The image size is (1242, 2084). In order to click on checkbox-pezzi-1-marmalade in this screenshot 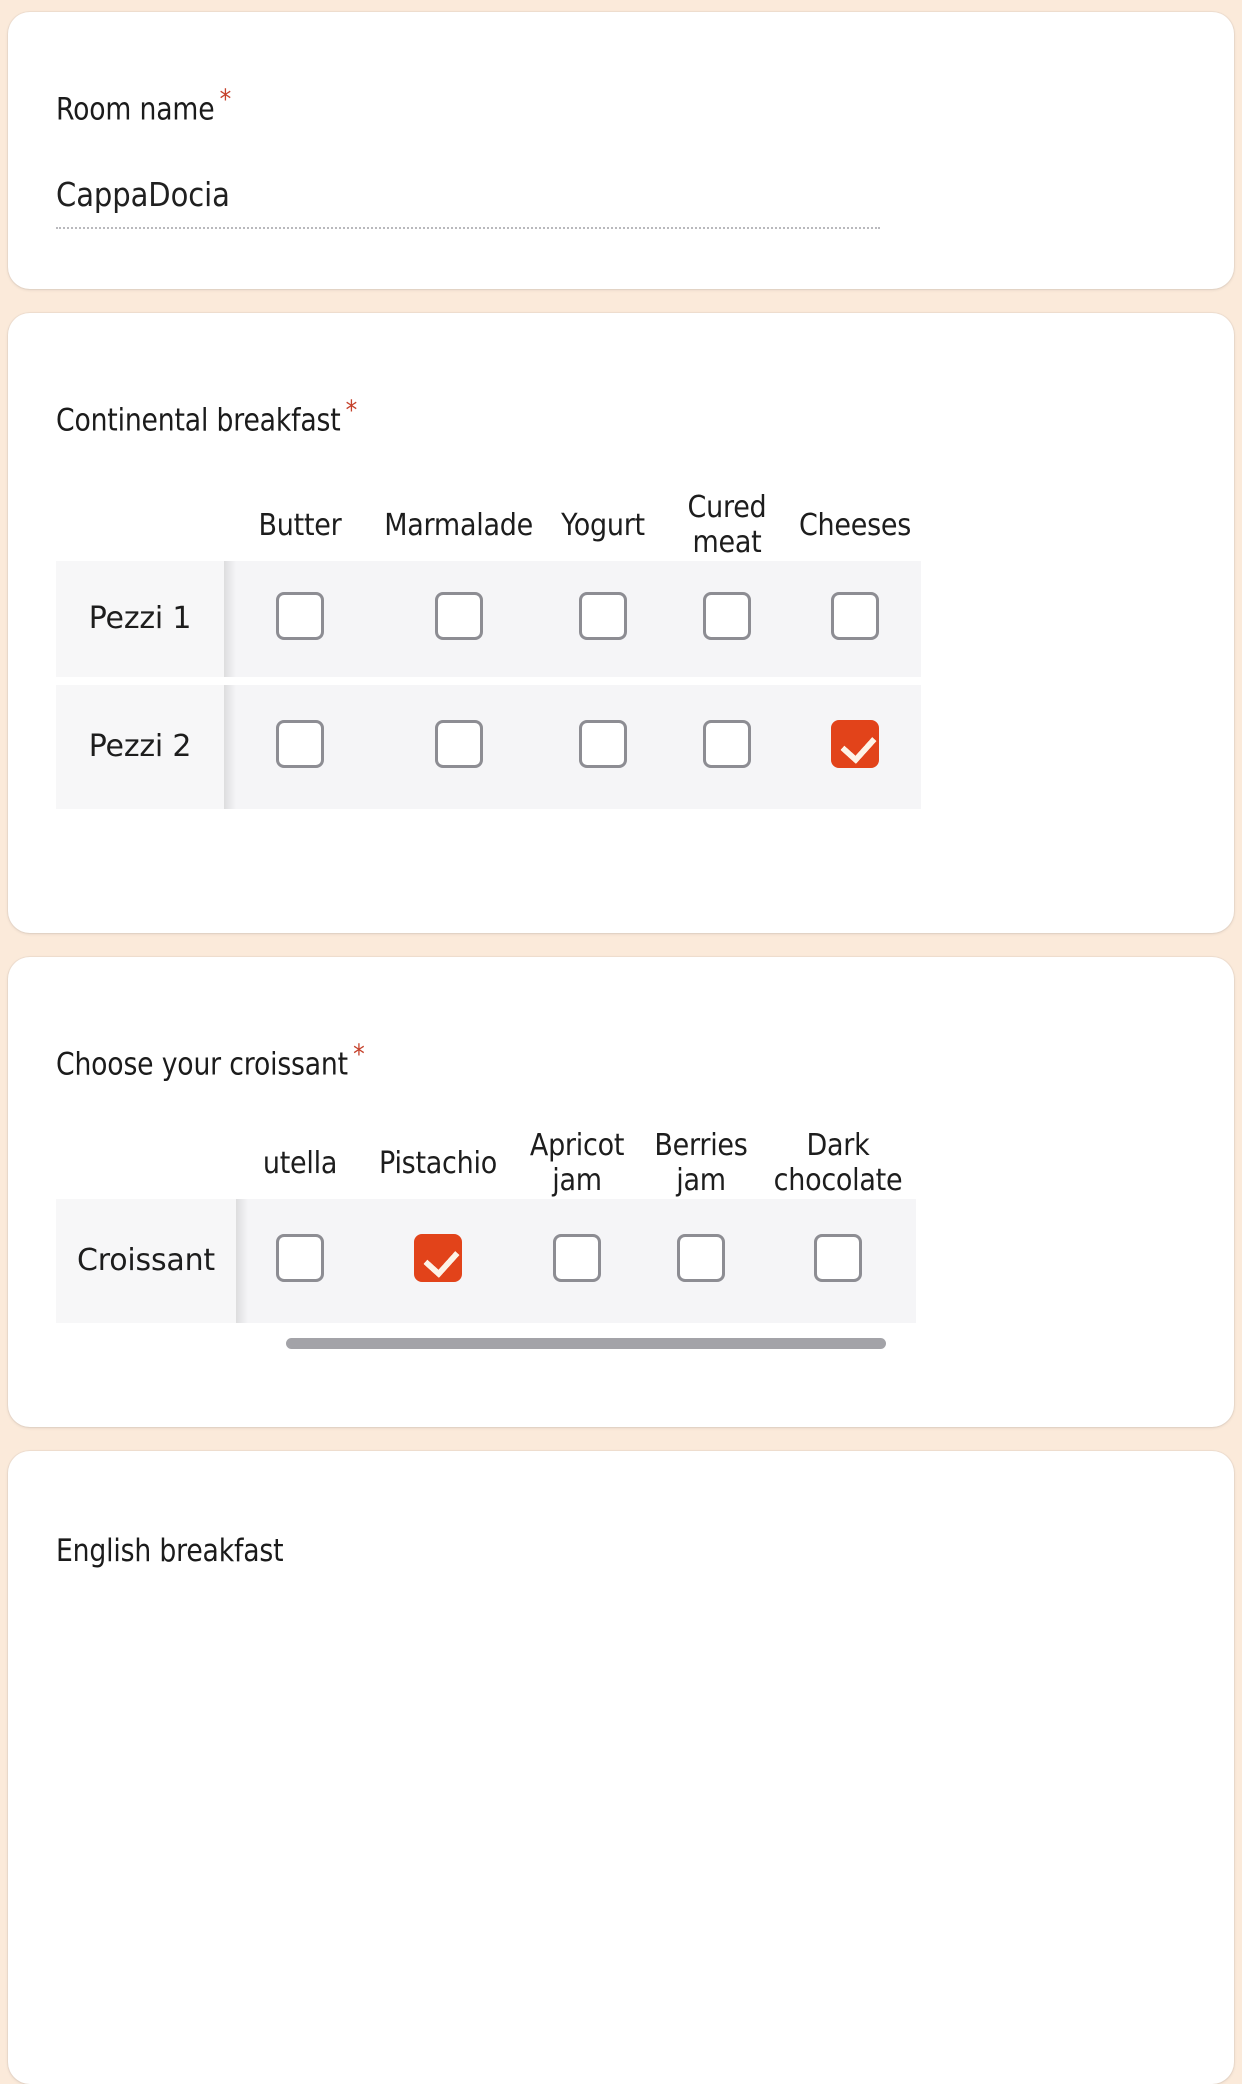, I will do `click(458, 616)`.